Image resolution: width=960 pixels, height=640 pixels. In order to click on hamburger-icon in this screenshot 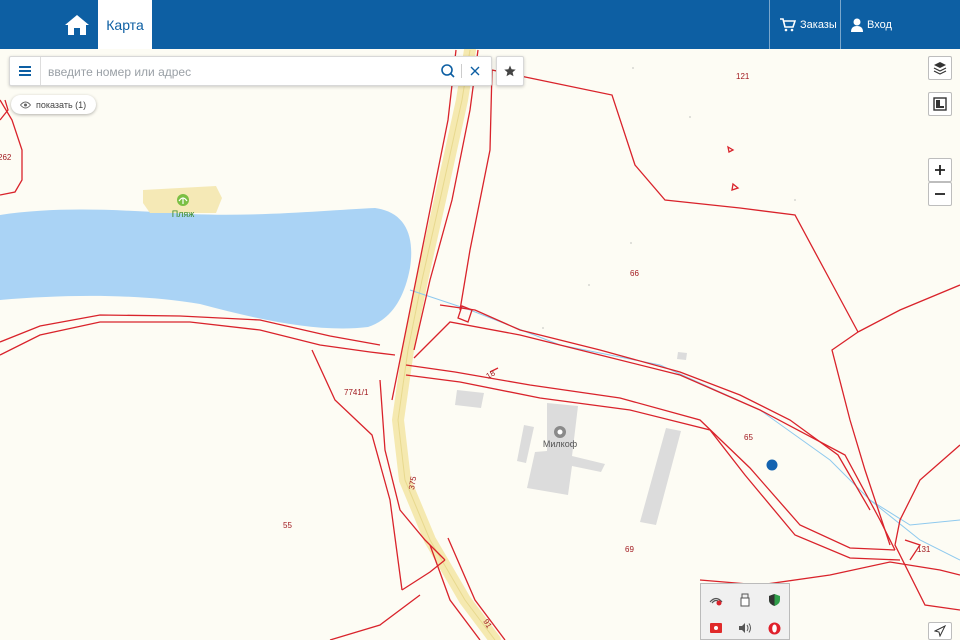, I will do `click(25, 71)`.